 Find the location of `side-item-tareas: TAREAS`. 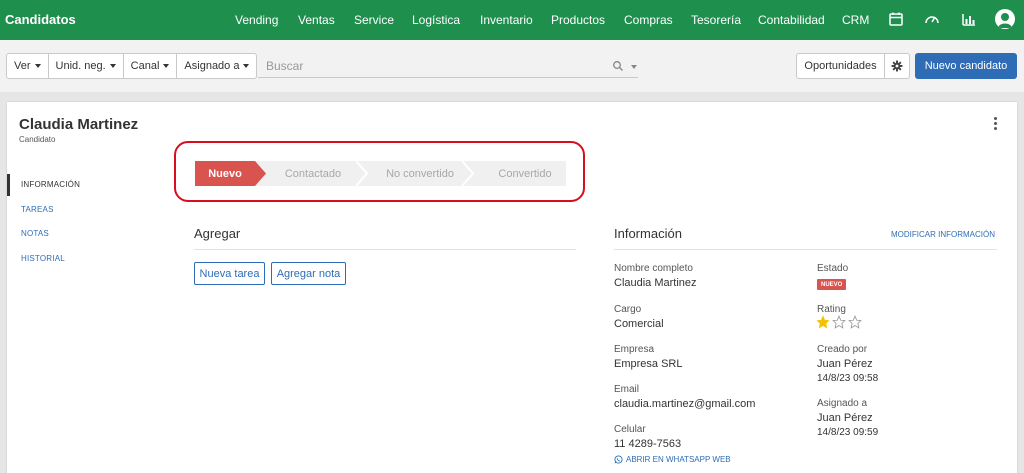

side-item-tareas: TAREAS is located at coordinates (37, 209).